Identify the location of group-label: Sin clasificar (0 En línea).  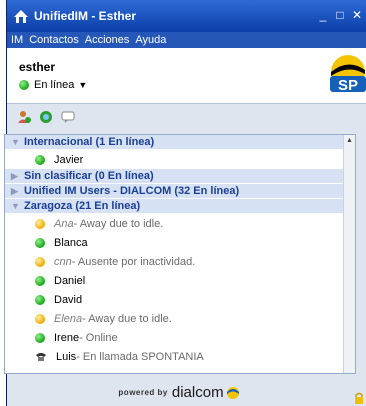
(89, 176).